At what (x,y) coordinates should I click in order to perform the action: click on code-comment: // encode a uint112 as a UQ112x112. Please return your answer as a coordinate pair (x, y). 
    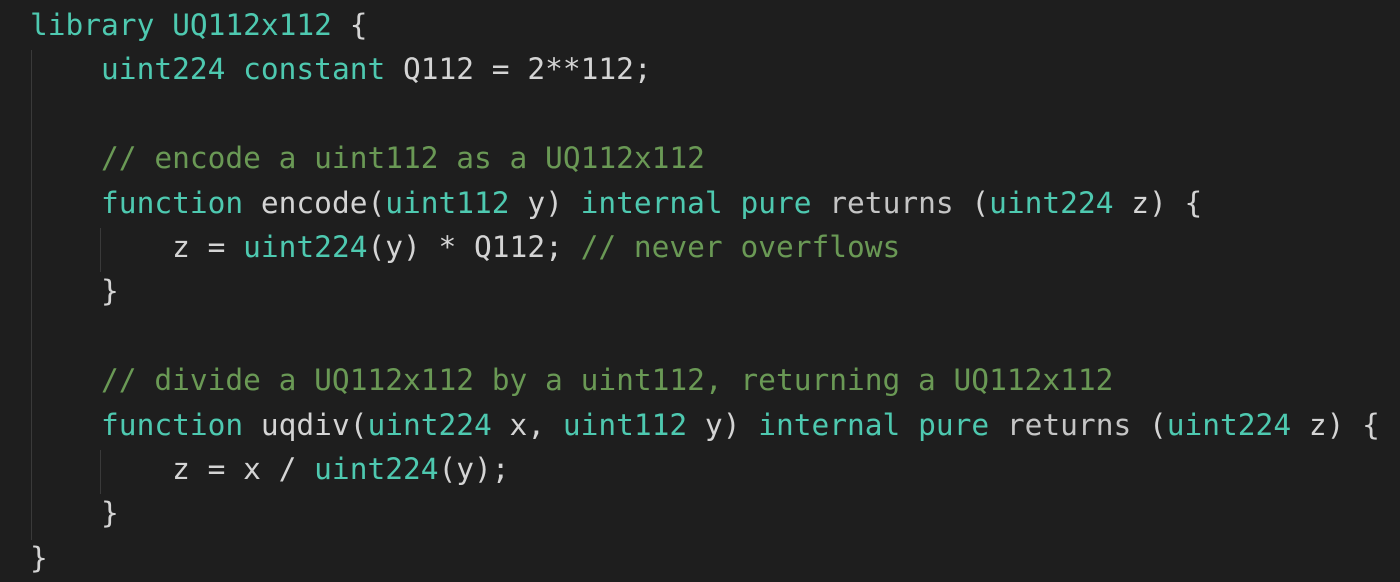
    Looking at the image, I should click on (403, 158).